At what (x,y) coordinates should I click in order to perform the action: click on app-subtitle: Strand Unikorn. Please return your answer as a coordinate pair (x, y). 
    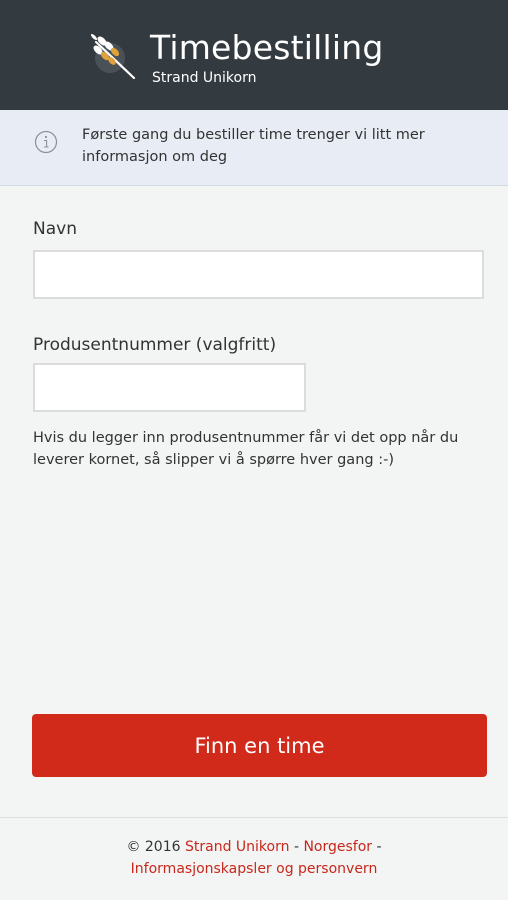
    Looking at the image, I should click on (204, 78).